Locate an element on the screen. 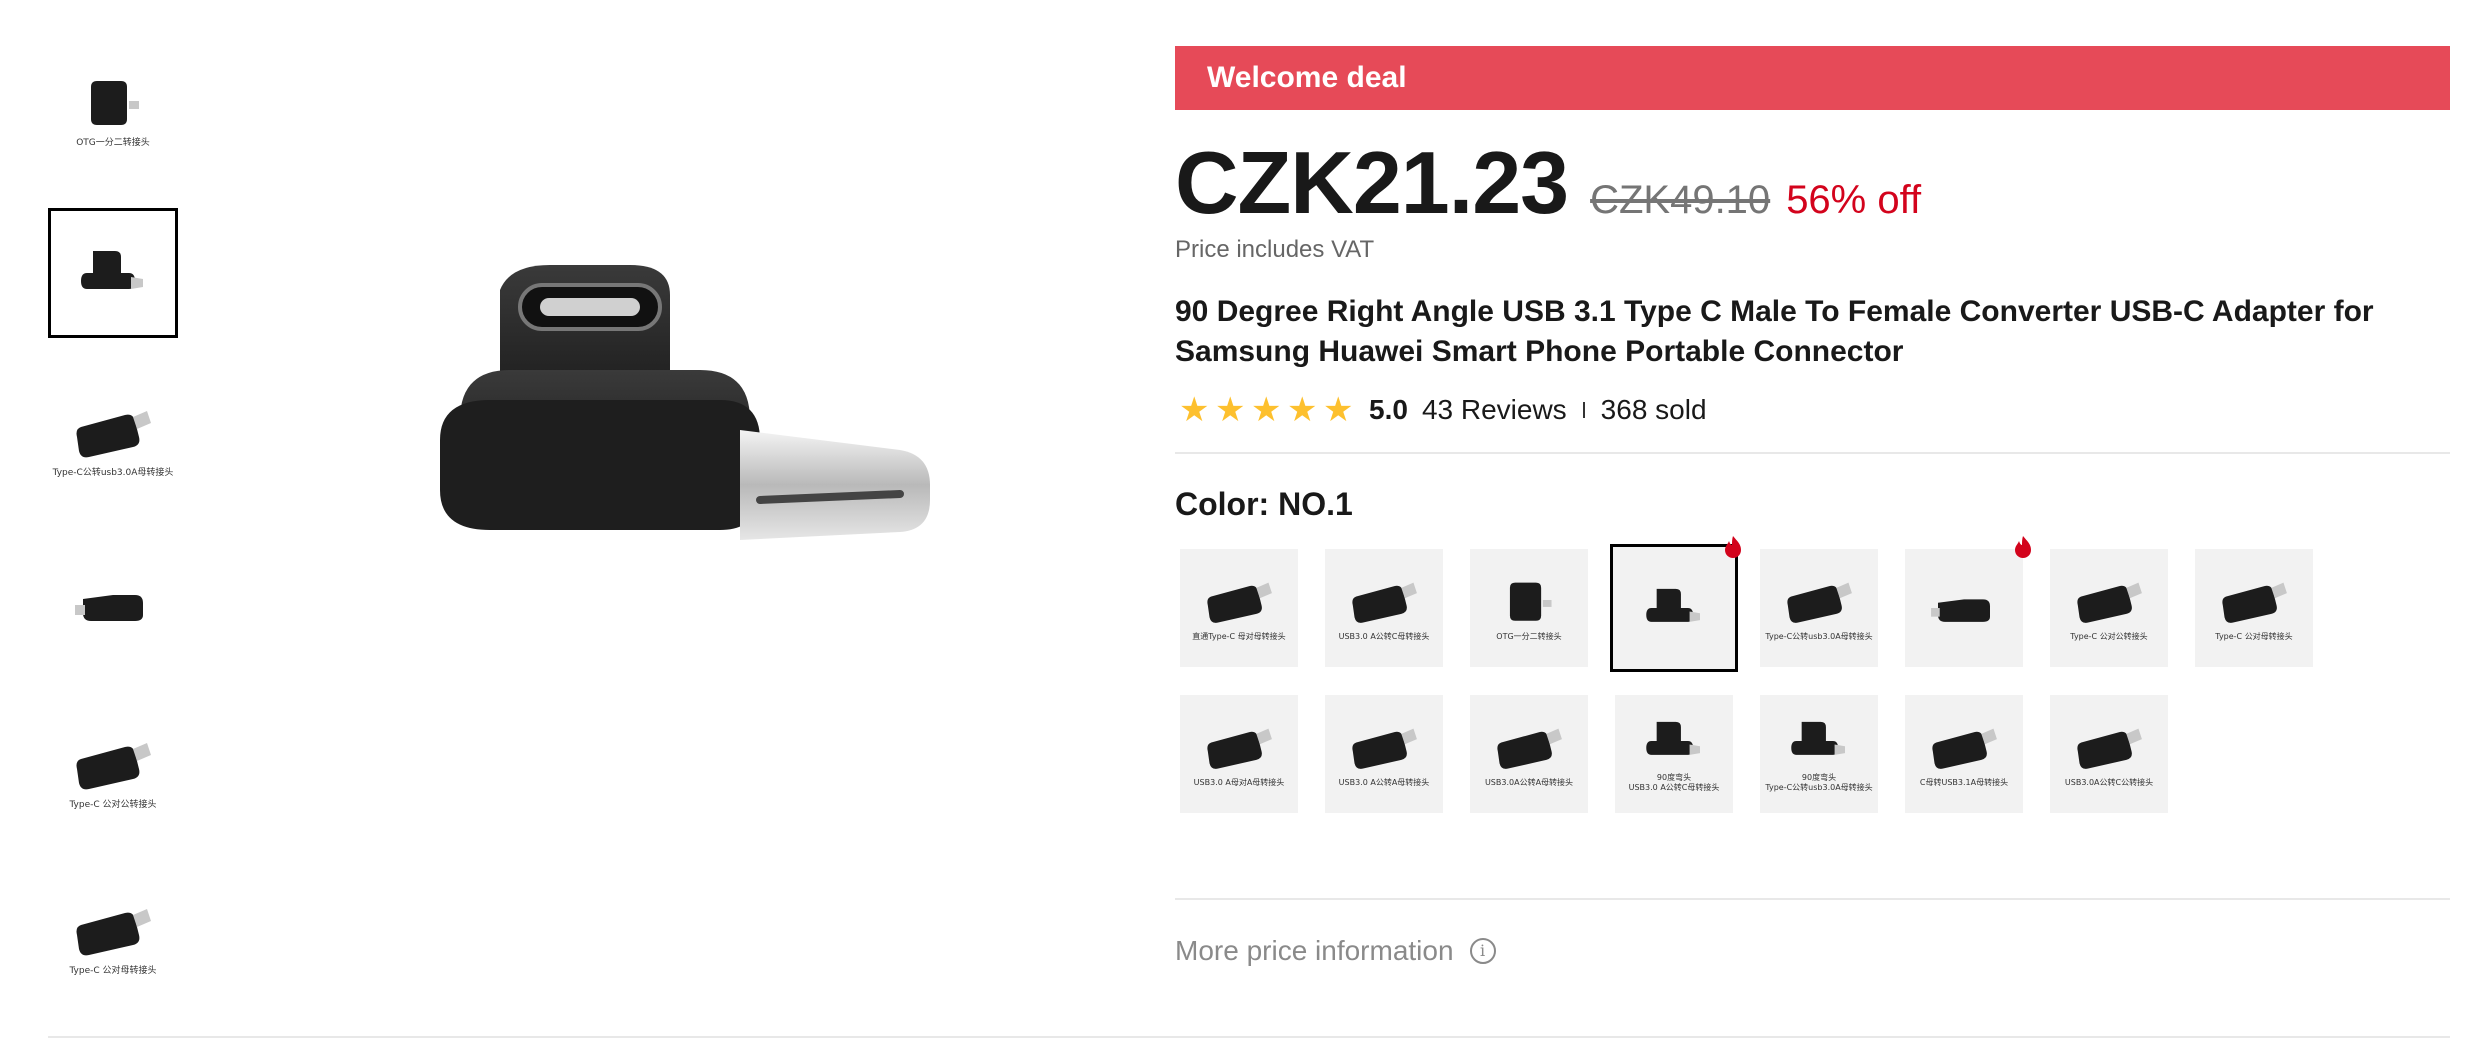  color-option-7: Type-C 公对公转接头 is located at coordinates (2109, 608).